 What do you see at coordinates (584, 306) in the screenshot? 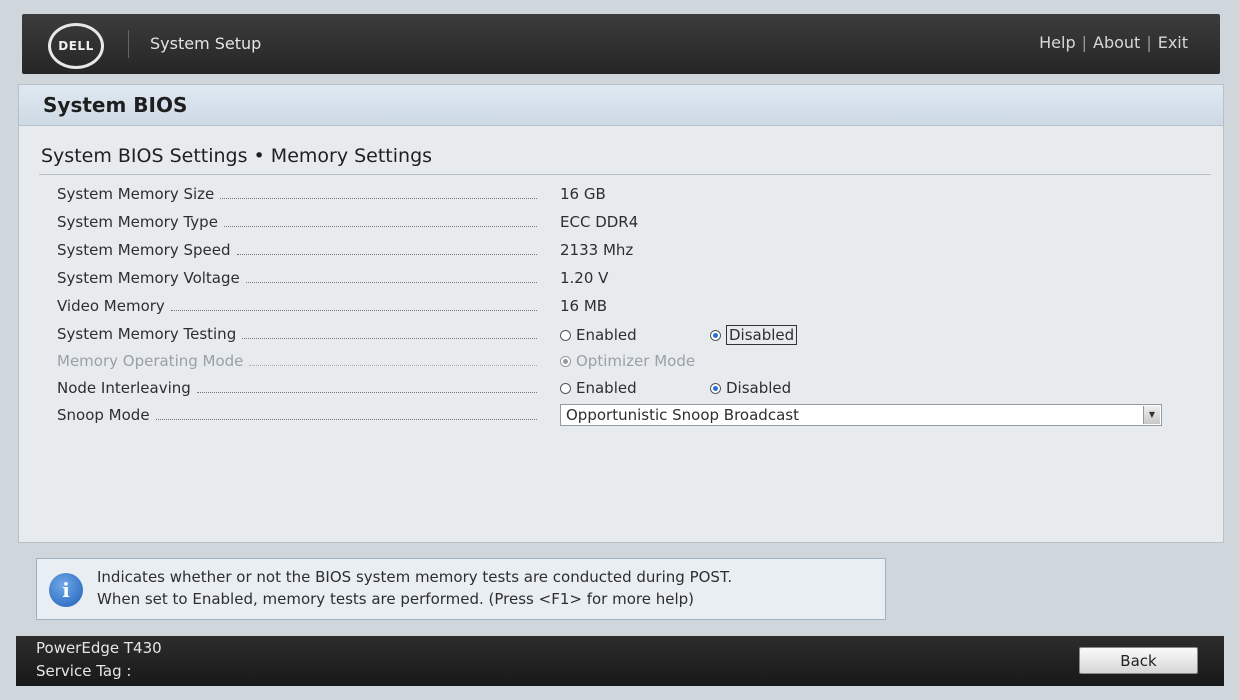
I see `video-memory-value: 16 MB` at bounding box center [584, 306].